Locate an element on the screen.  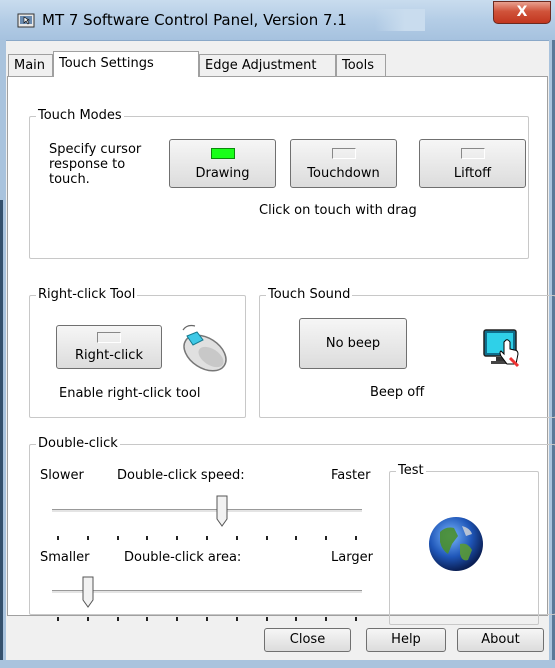
touch-sound-legend: Touch Sound is located at coordinates (309, 294).